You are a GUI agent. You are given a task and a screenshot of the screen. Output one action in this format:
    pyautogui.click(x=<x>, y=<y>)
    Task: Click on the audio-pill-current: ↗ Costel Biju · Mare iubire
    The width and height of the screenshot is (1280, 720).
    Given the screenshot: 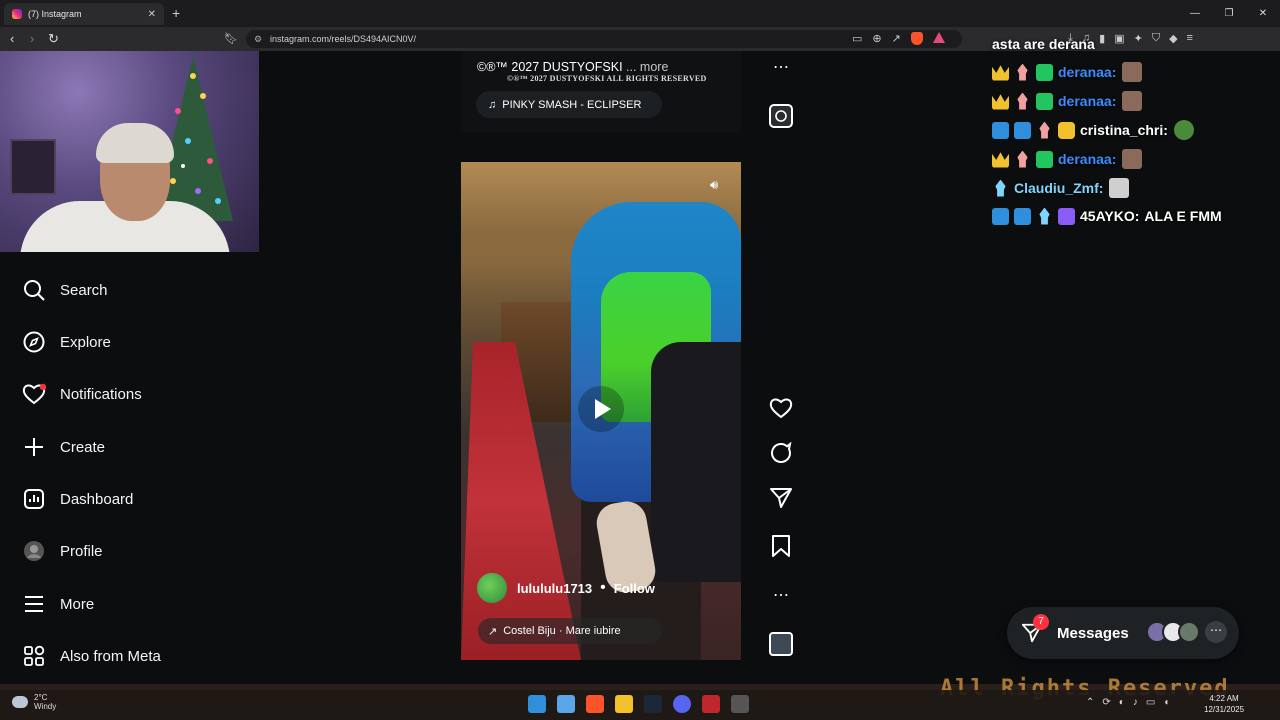 What is the action you would take?
    pyautogui.click(x=570, y=631)
    